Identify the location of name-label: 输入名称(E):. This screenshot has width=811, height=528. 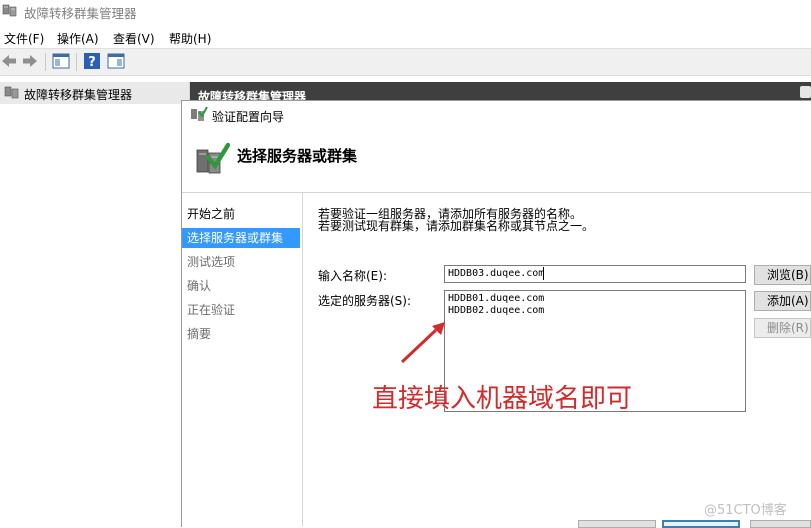
(352, 276).